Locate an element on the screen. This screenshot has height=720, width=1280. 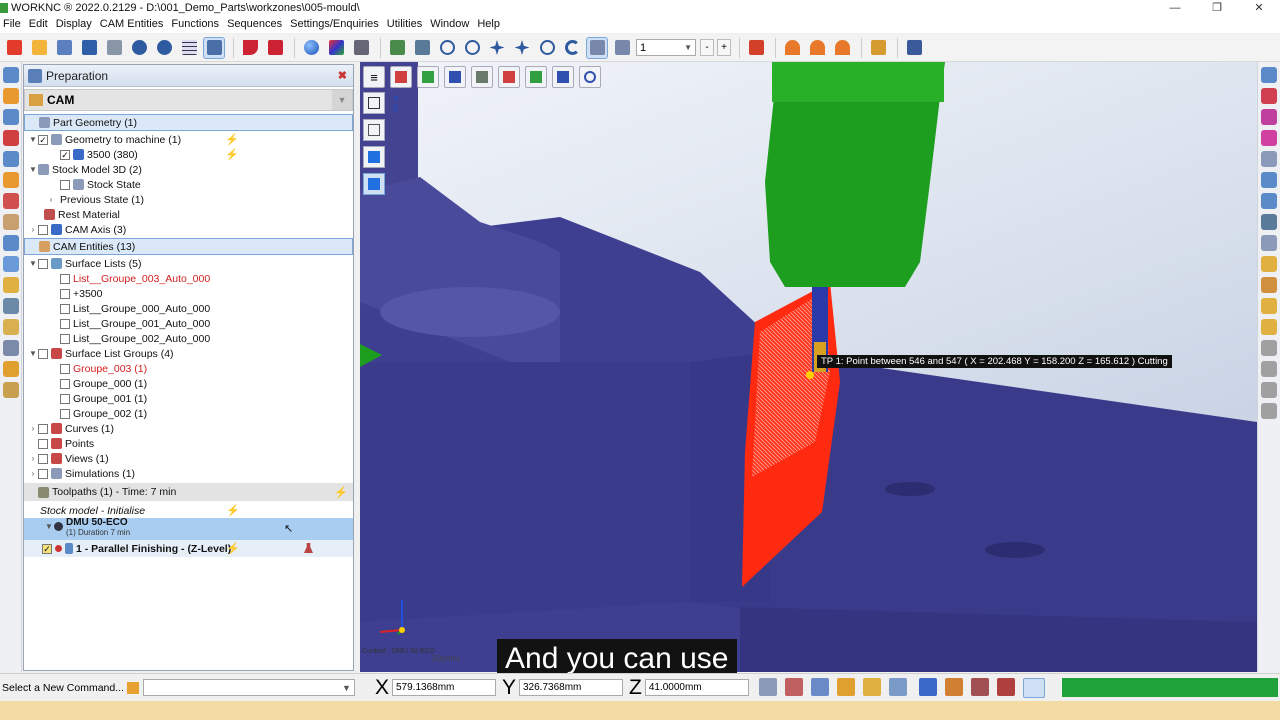
maximize-button: ❐ is located at coordinates (1217, 7).